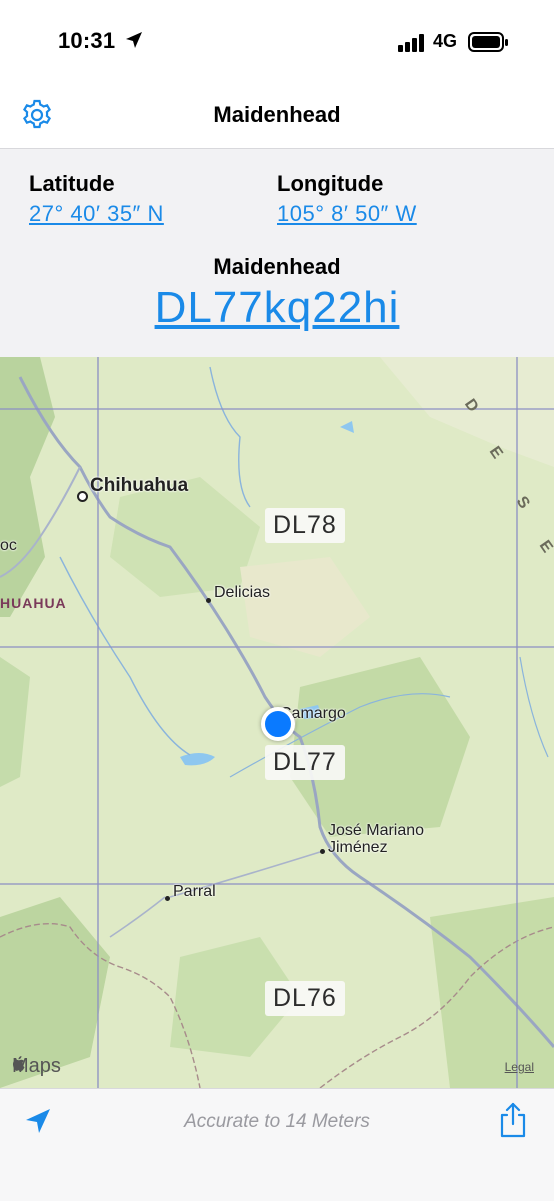 The height and width of the screenshot is (1201, 554). What do you see at coordinates (347, 214) in the screenshot?
I see `longitude-value: 105° 8′ 50″ W` at bounding box center [347, 214].